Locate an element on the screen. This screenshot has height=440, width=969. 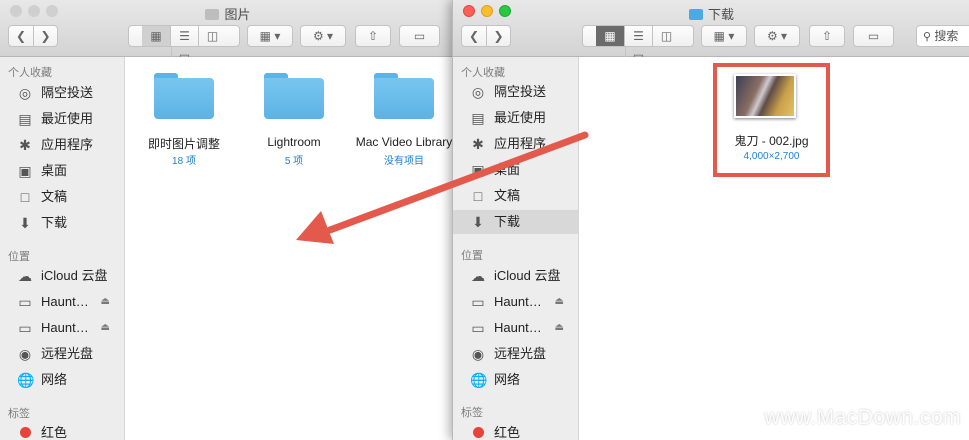
window-title: 图片 is located at coordinates (228, 13).